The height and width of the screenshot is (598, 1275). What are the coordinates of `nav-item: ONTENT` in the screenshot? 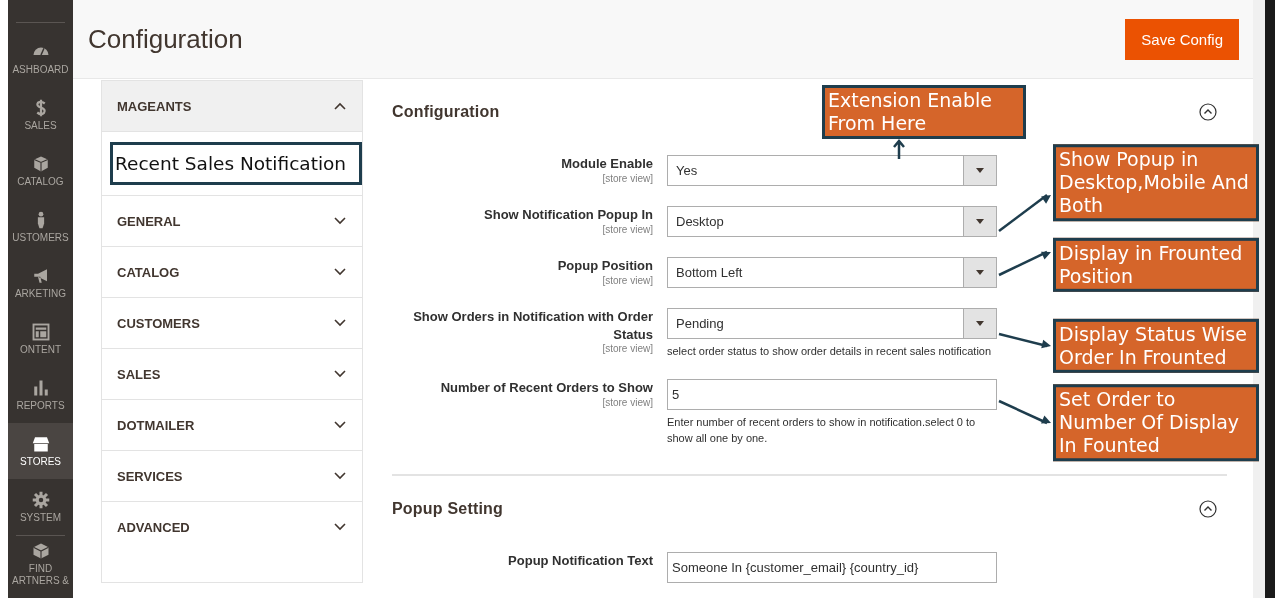 It's located at (40, 339).